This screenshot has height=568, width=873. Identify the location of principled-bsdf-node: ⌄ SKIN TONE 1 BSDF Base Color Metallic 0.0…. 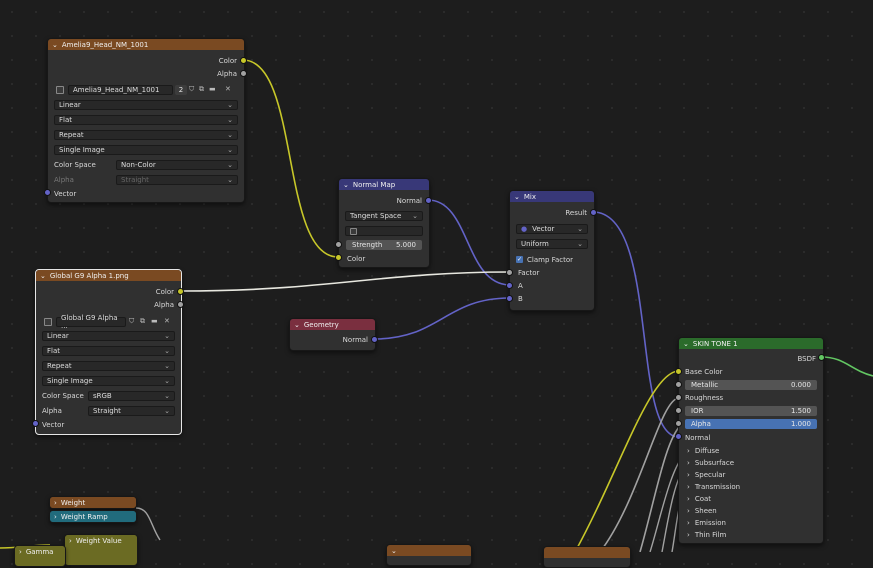
(751, 440).